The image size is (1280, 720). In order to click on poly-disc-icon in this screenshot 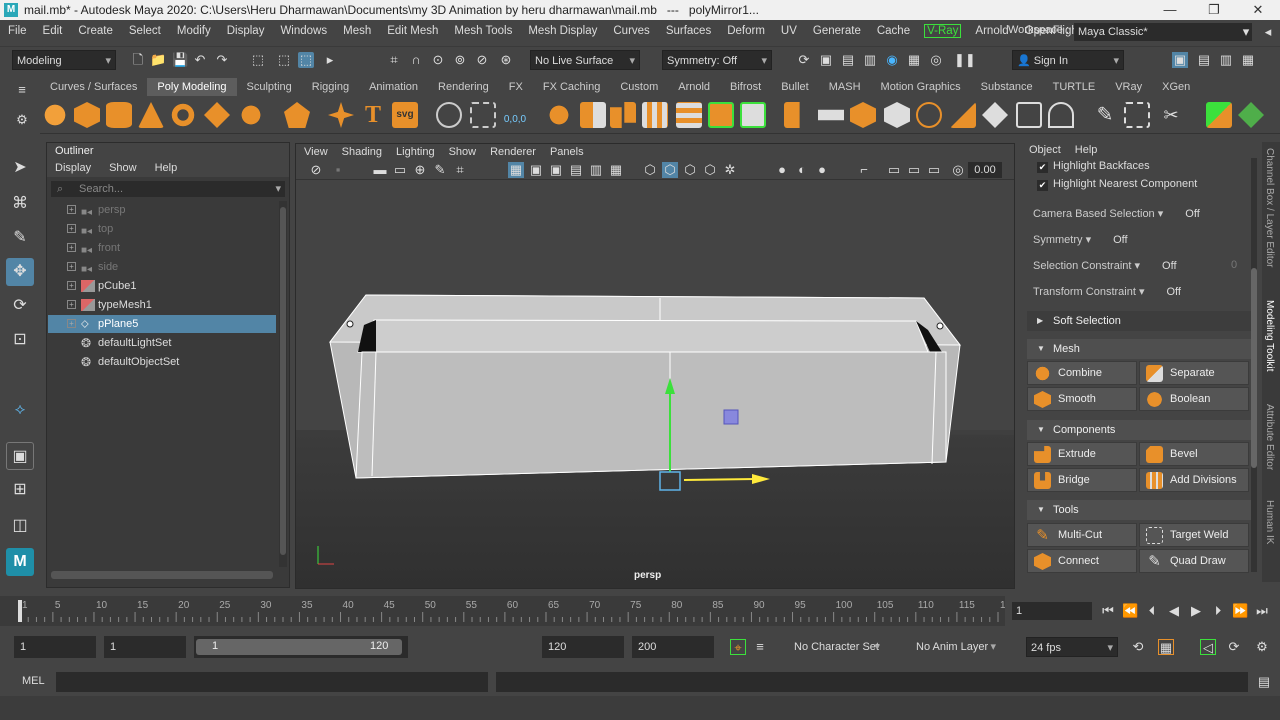, I will do `click(251, 115)`.